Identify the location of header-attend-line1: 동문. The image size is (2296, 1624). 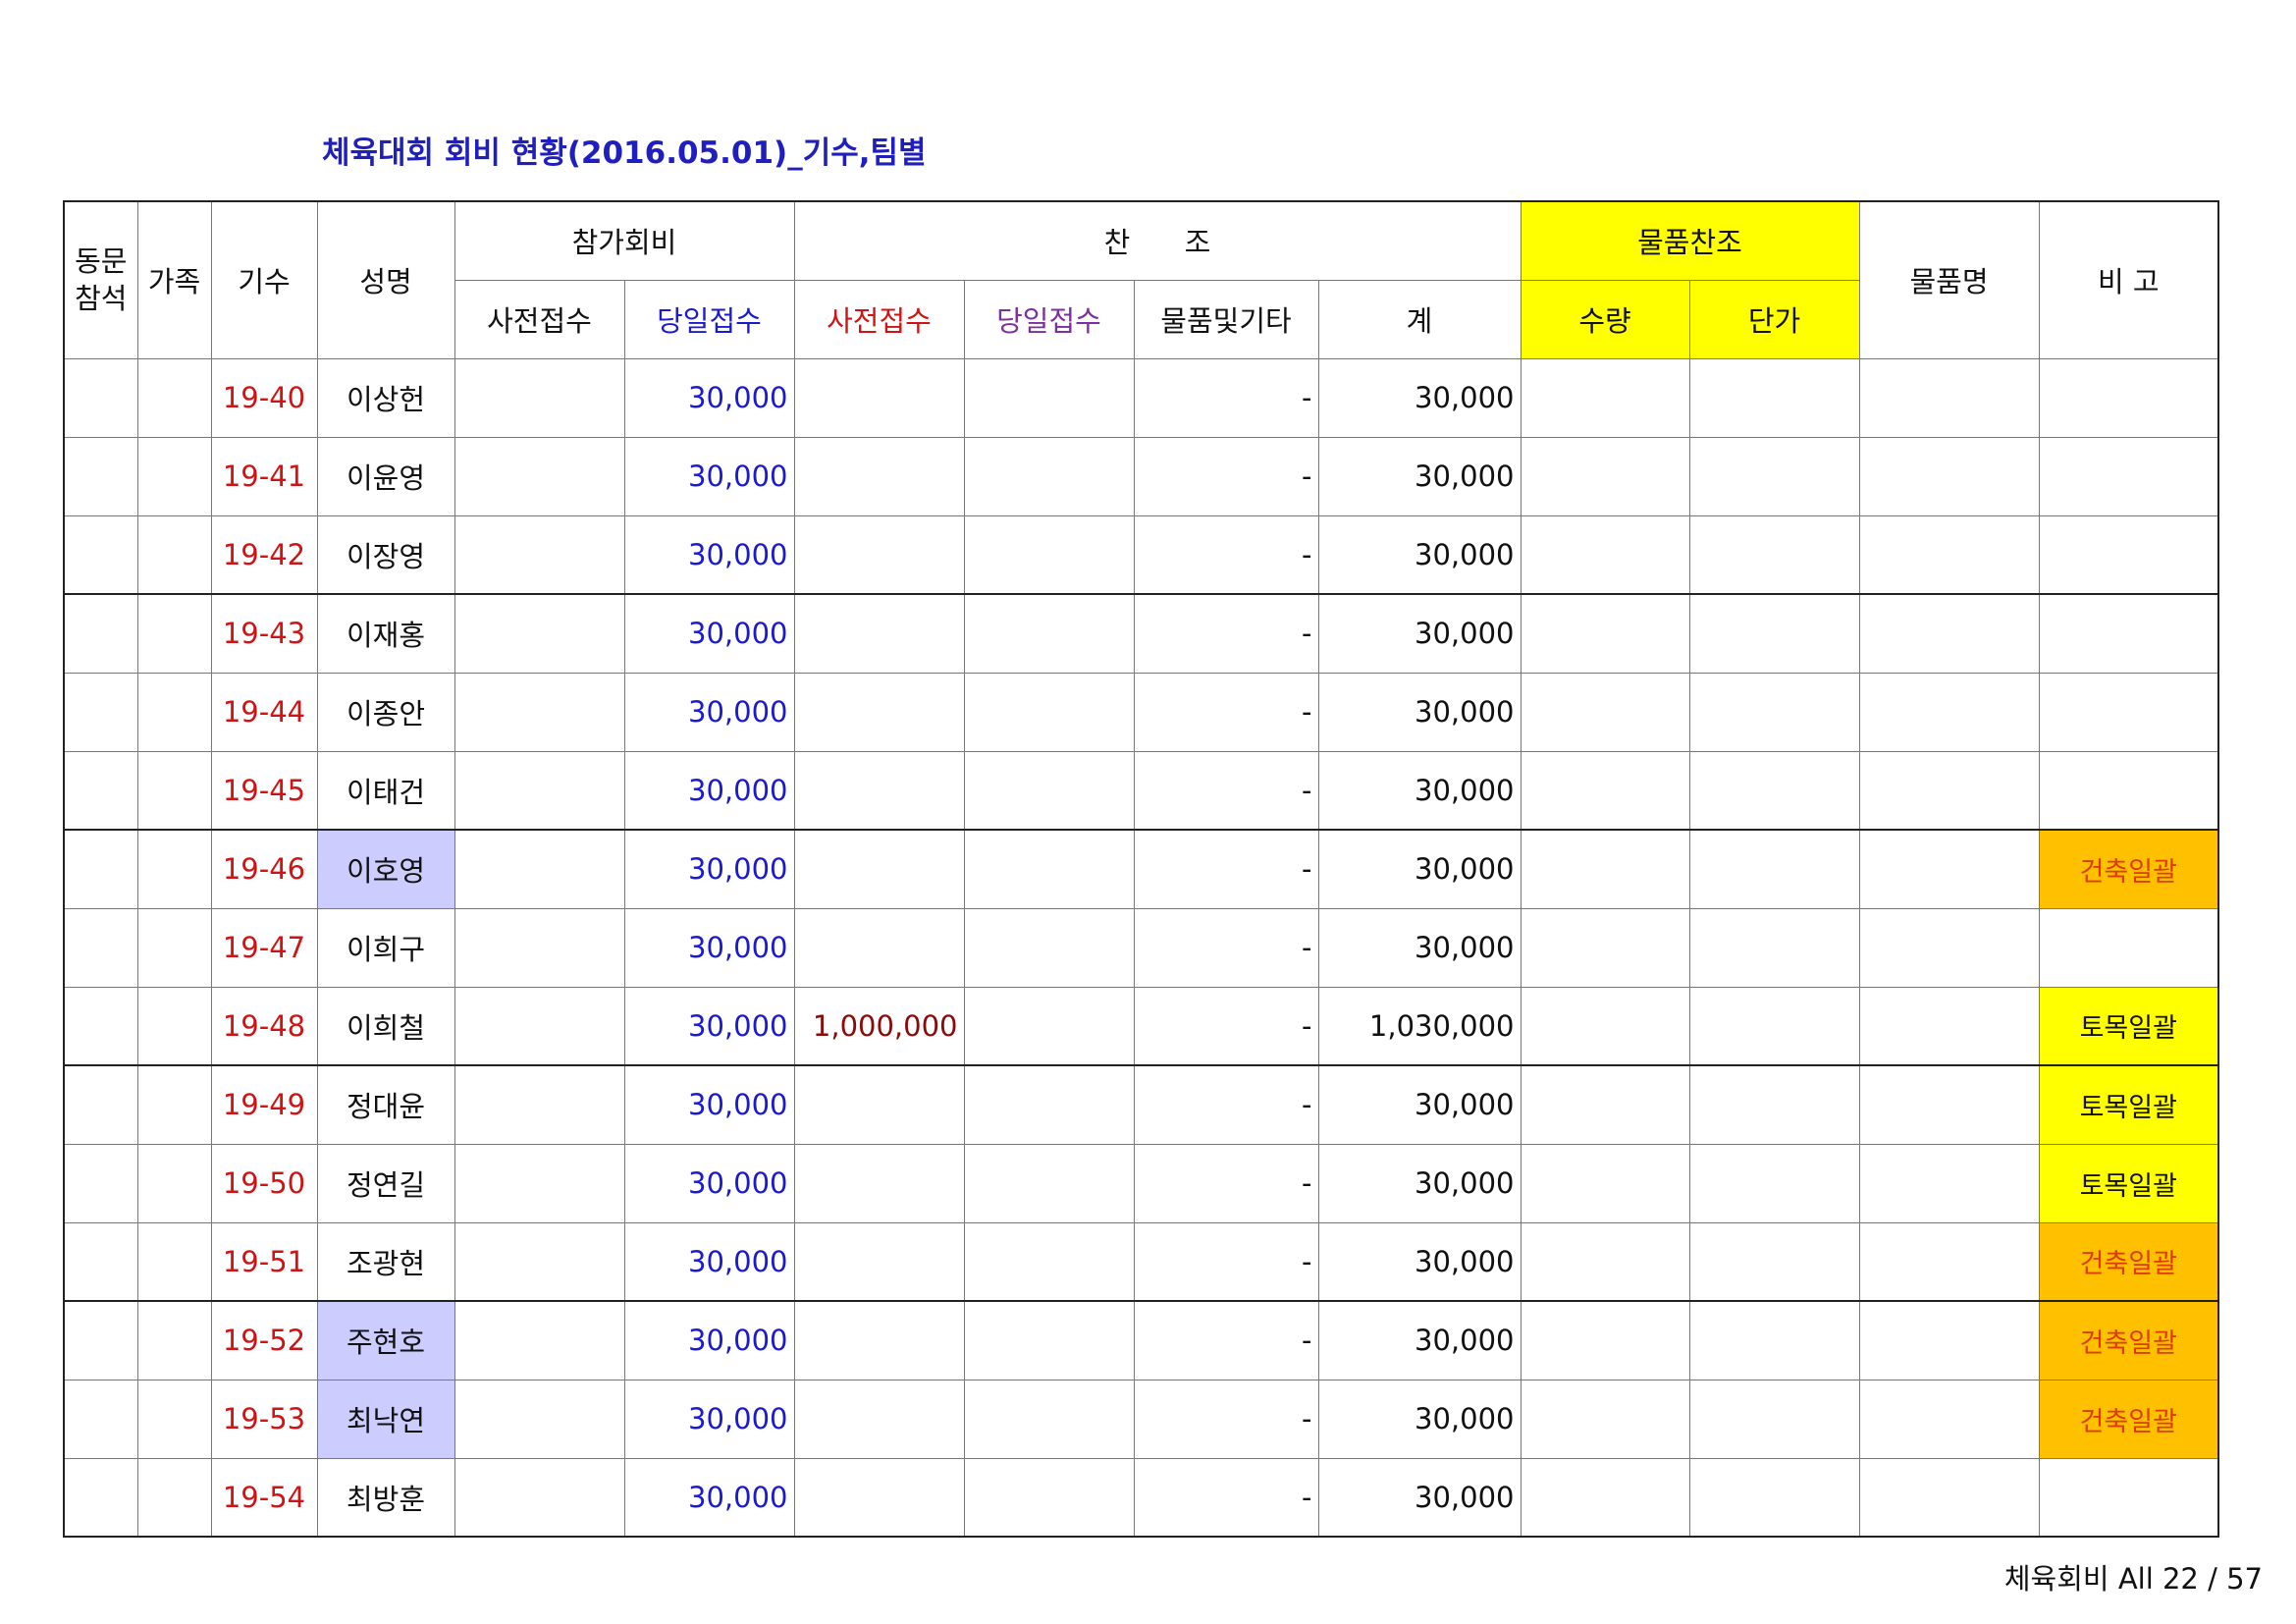
(101, 261).